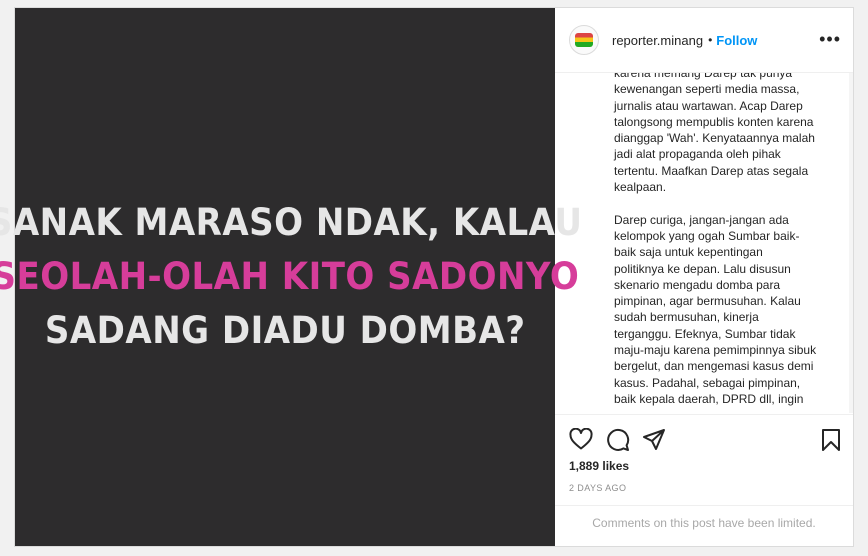 The width and height of the screenshot is (868, 556). I want to click on follow-button: Follow, so click(736, 40).